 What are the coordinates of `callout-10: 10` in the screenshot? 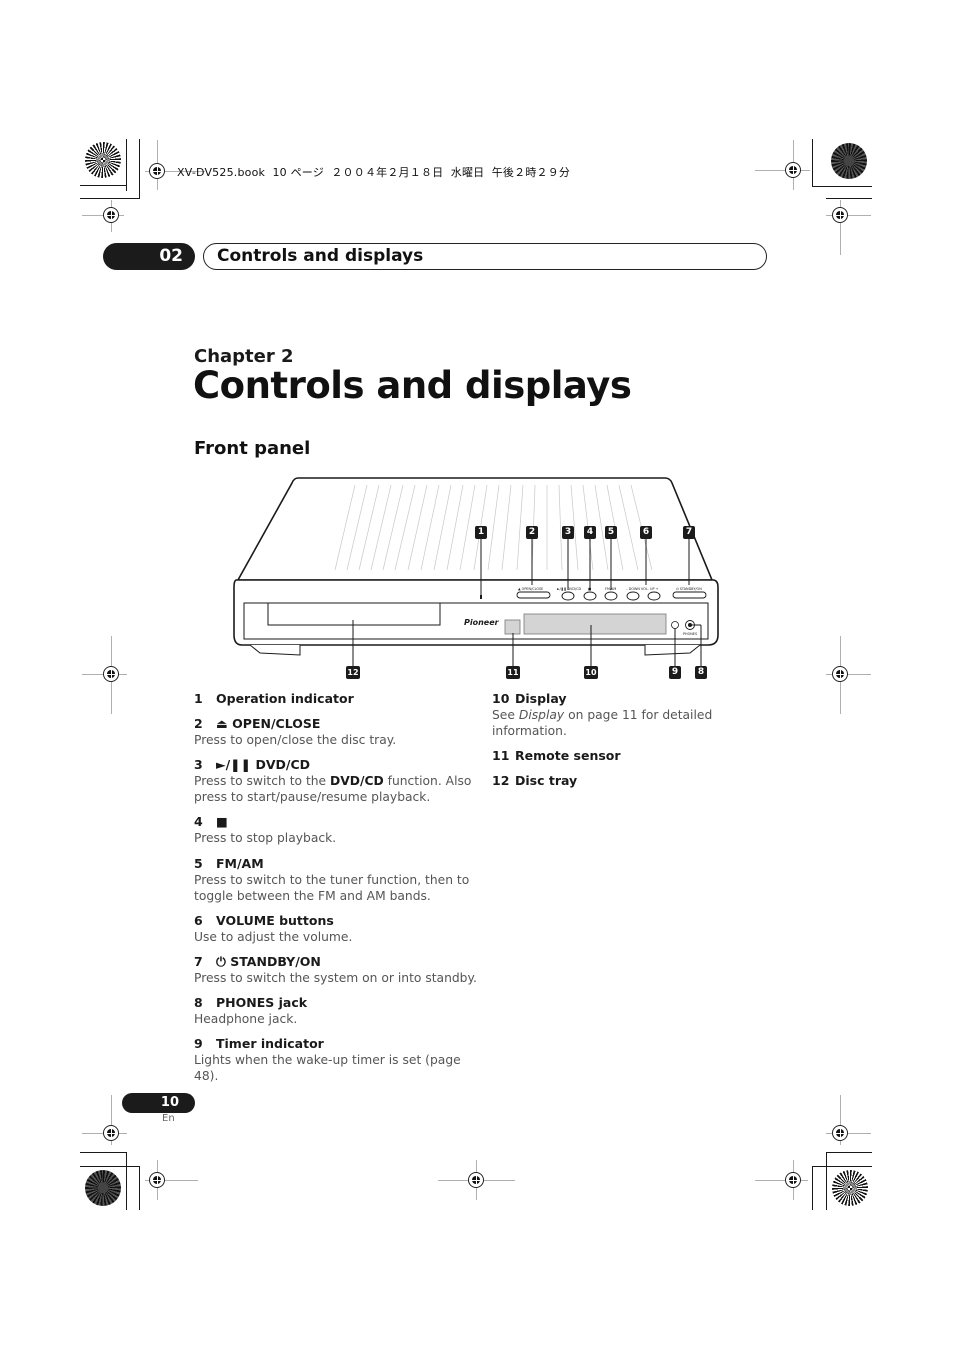 It's located at (591, 672).